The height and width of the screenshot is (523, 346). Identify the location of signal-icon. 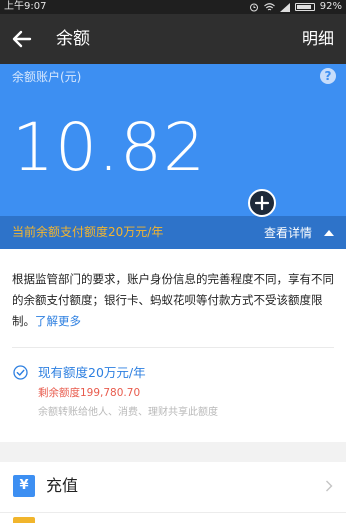
(284, 7).